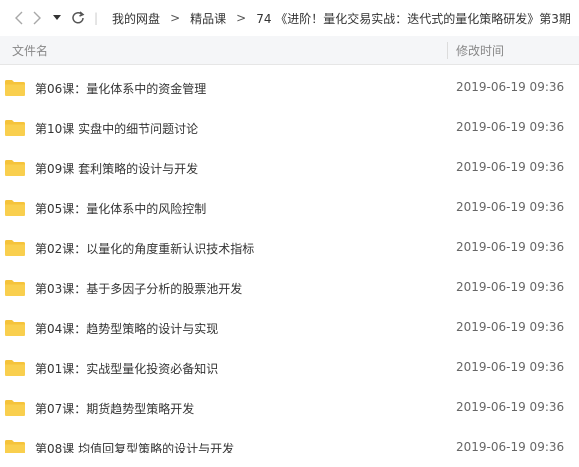  I want to click on file-row: 第07课：期货趋势型策略开发 2019-06-19 09:36, so click(289, 407).